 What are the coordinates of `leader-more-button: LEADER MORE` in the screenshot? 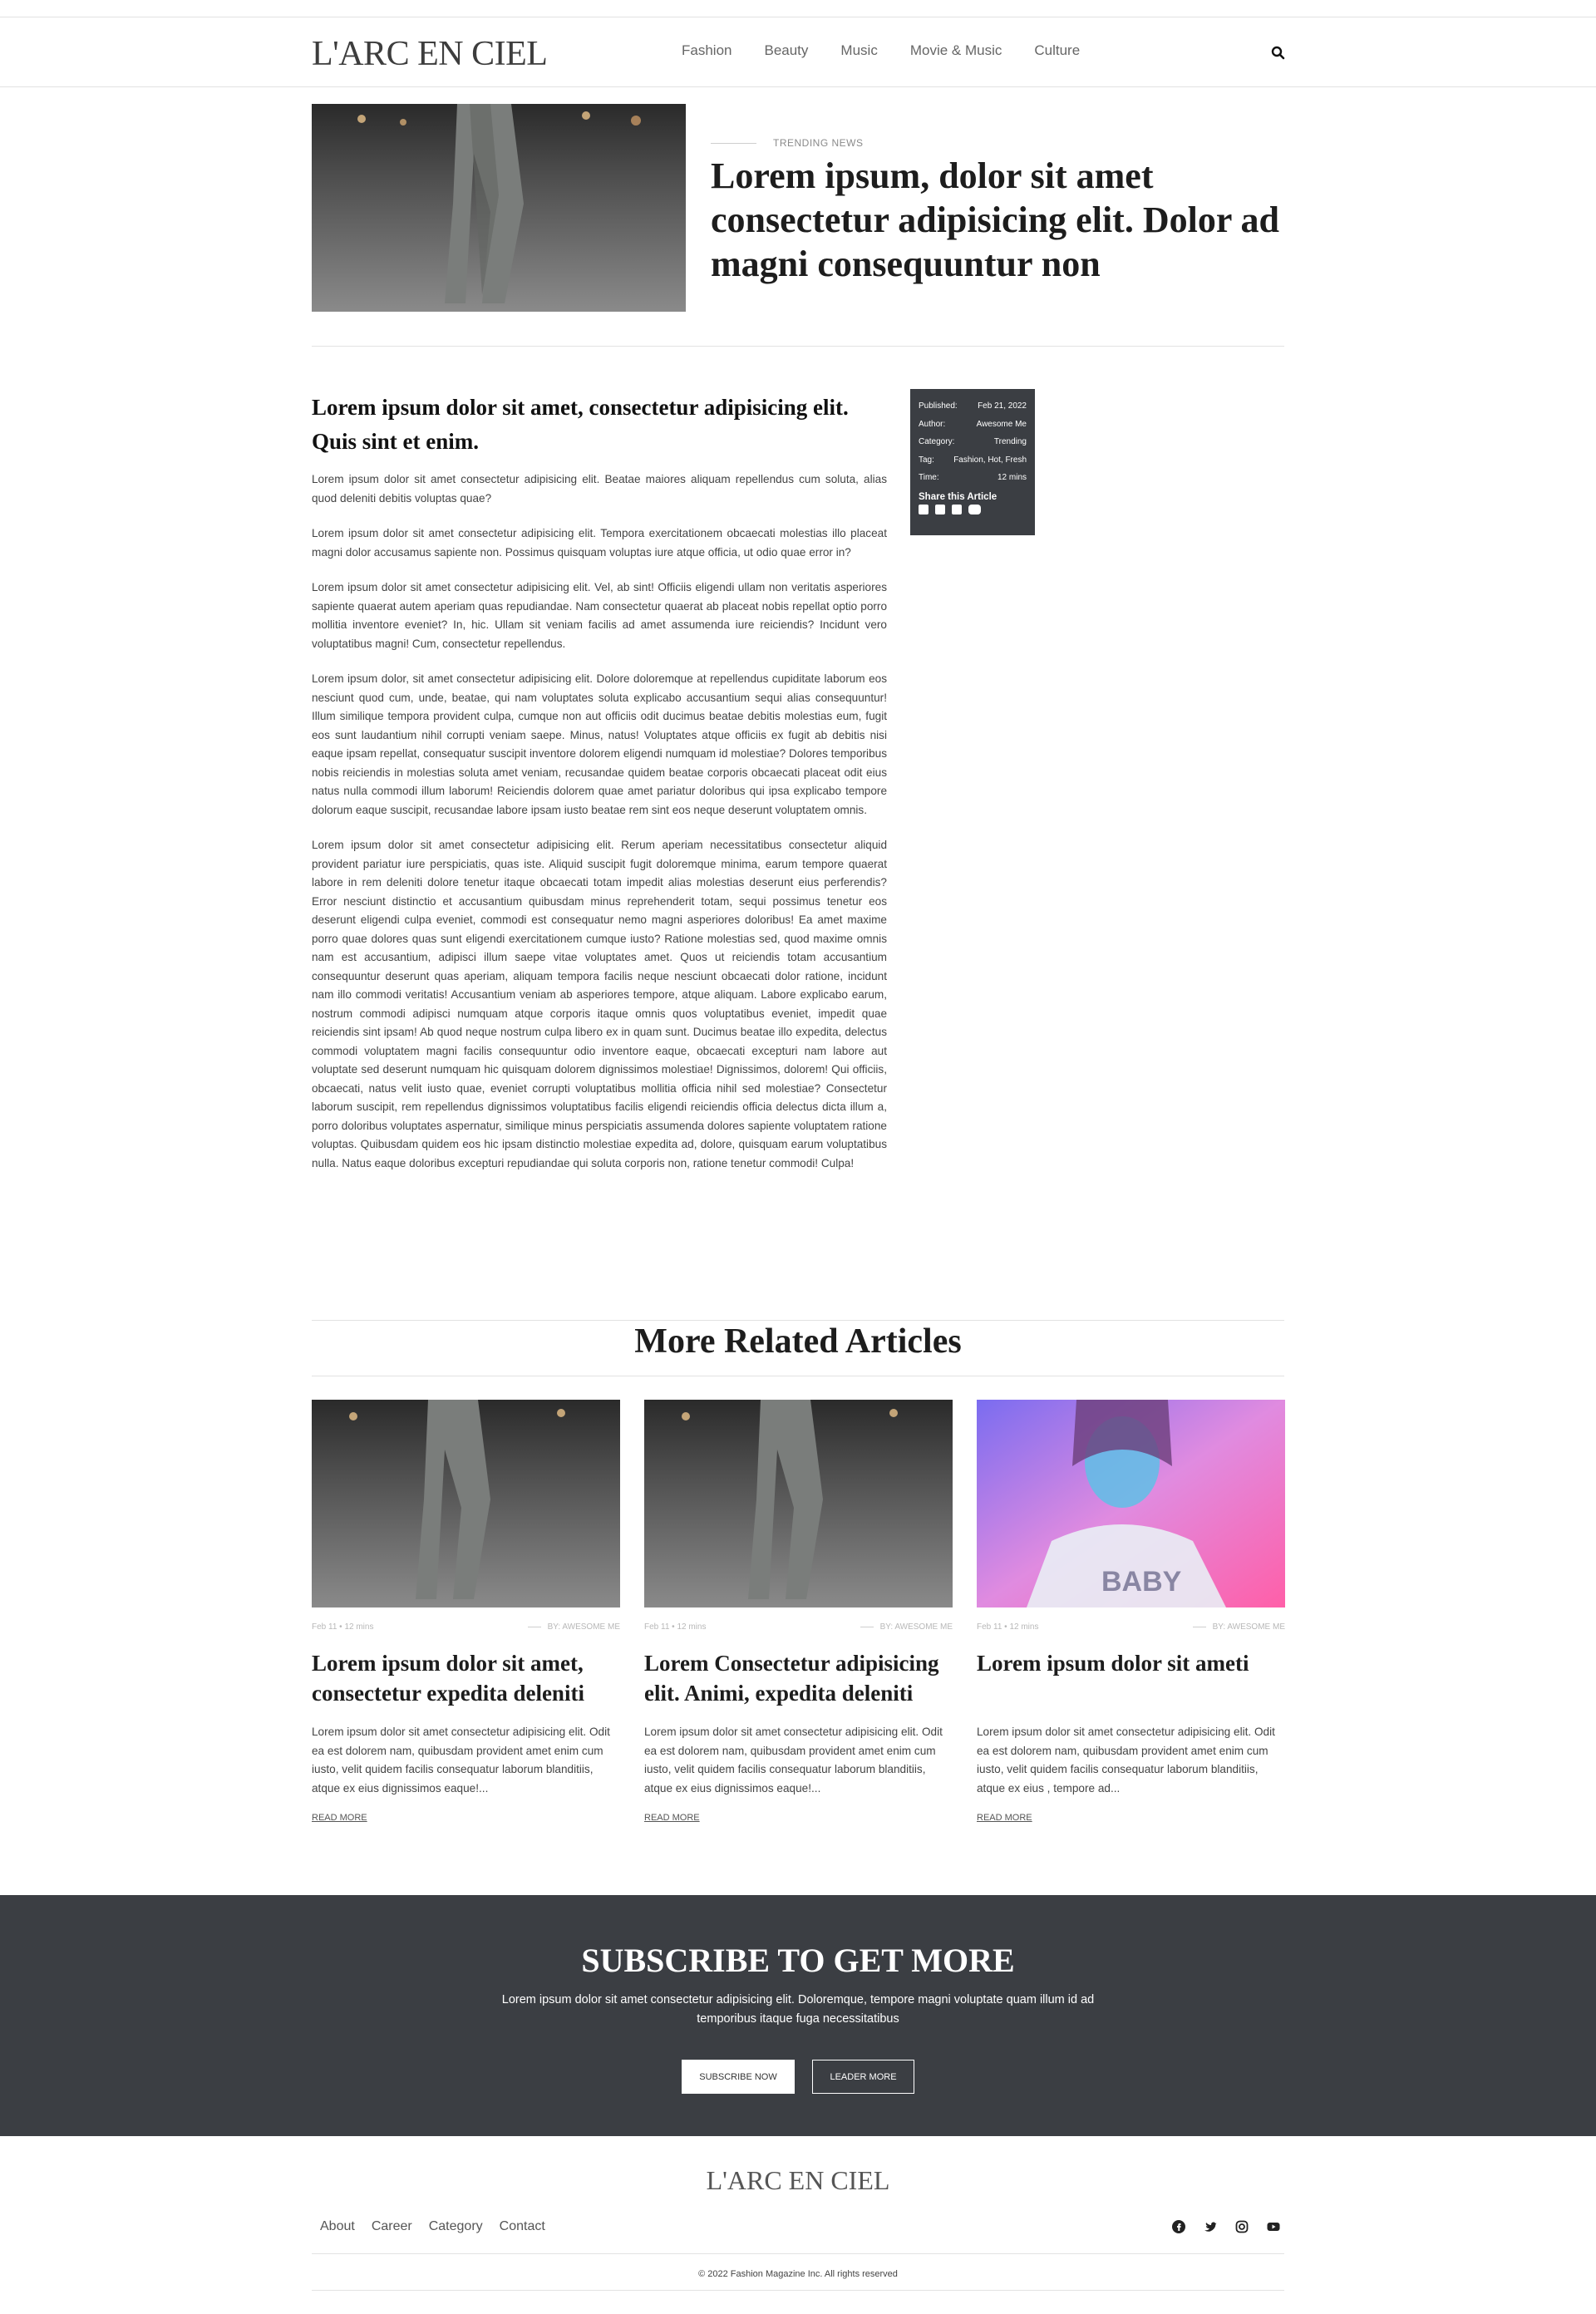 It's located at (863, 2077).